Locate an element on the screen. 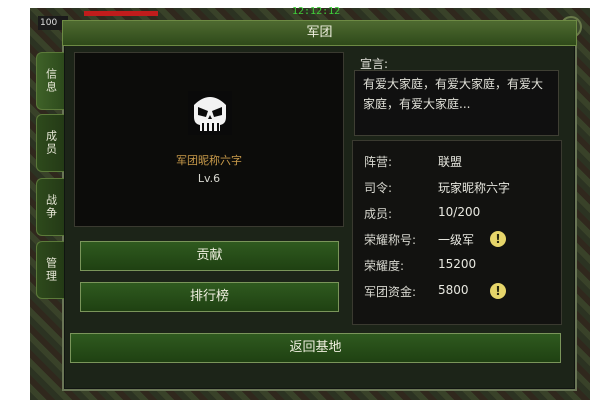 The width and height of the screenshot is (600, 400). camp-value: 联盟 is located at coordinates (450, 162).